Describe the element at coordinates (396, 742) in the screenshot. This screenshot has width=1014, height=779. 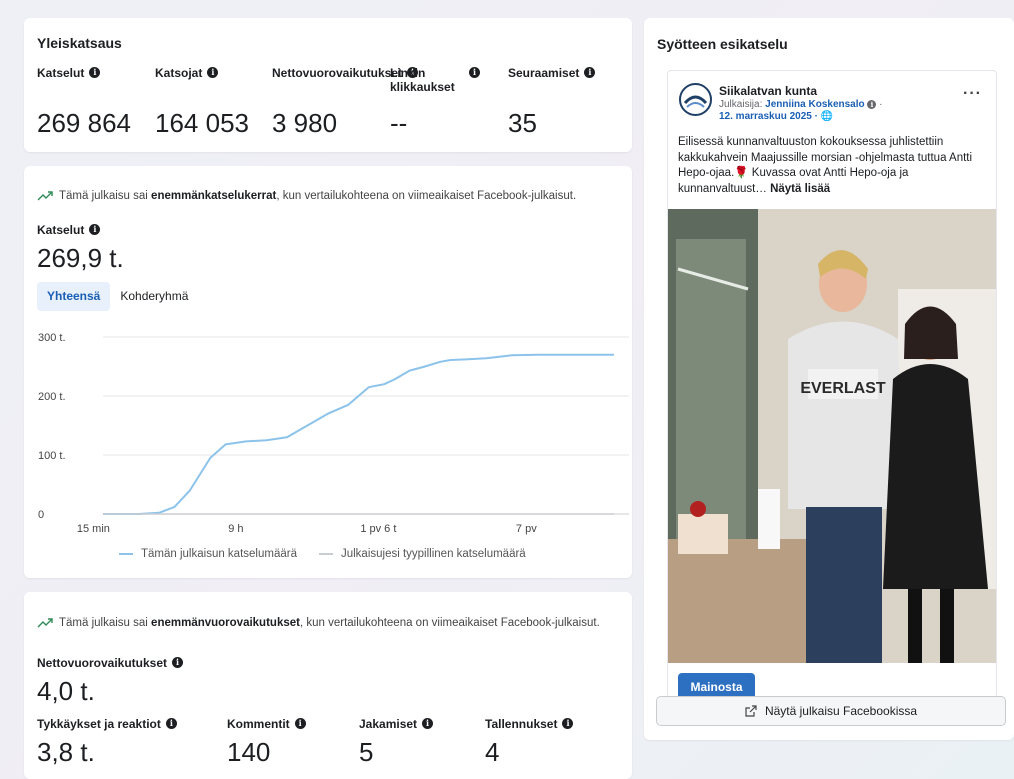
I see `metric-shares: Jakamiset i 5` at that location.